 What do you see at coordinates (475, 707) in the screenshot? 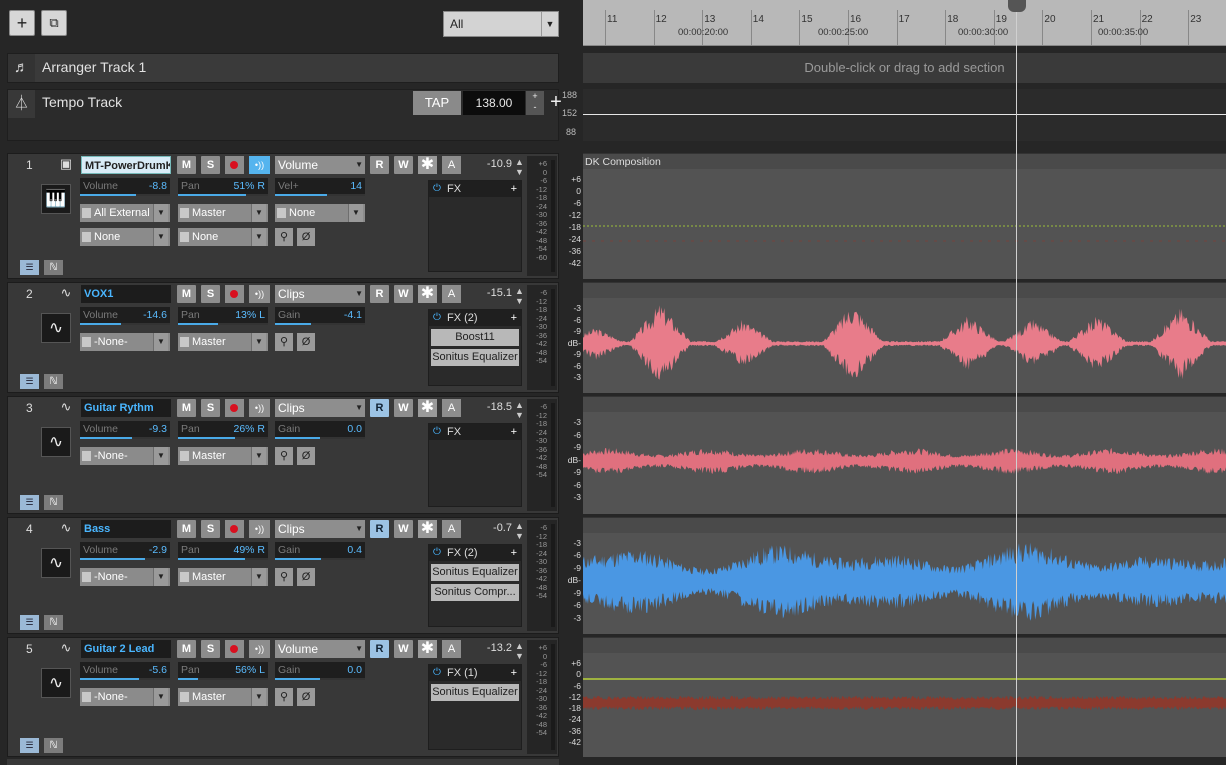
I see `fx-bin: FX (1)+ Sonitus Equalizer` at bounding box center [475, 707].